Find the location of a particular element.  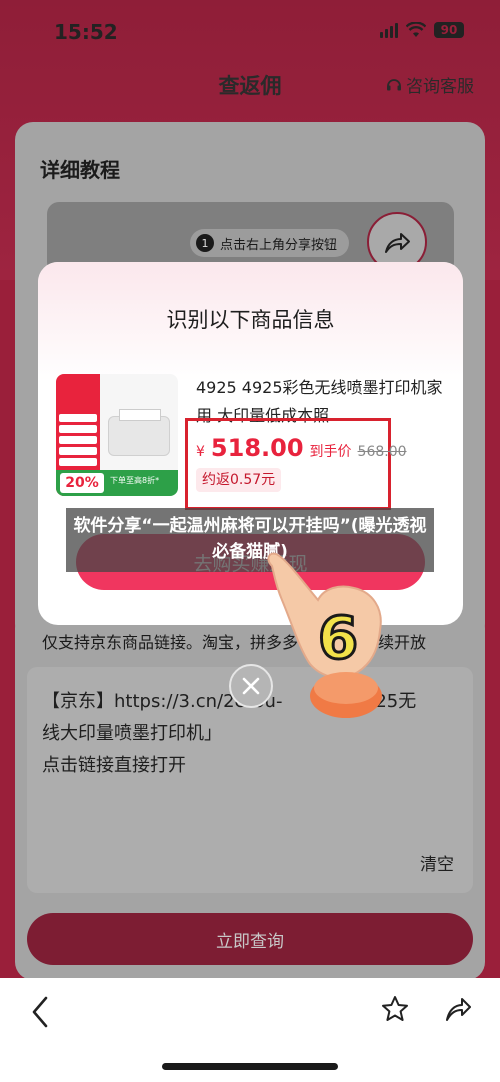

tip-number: 1 is located at coordinates (205, 243).